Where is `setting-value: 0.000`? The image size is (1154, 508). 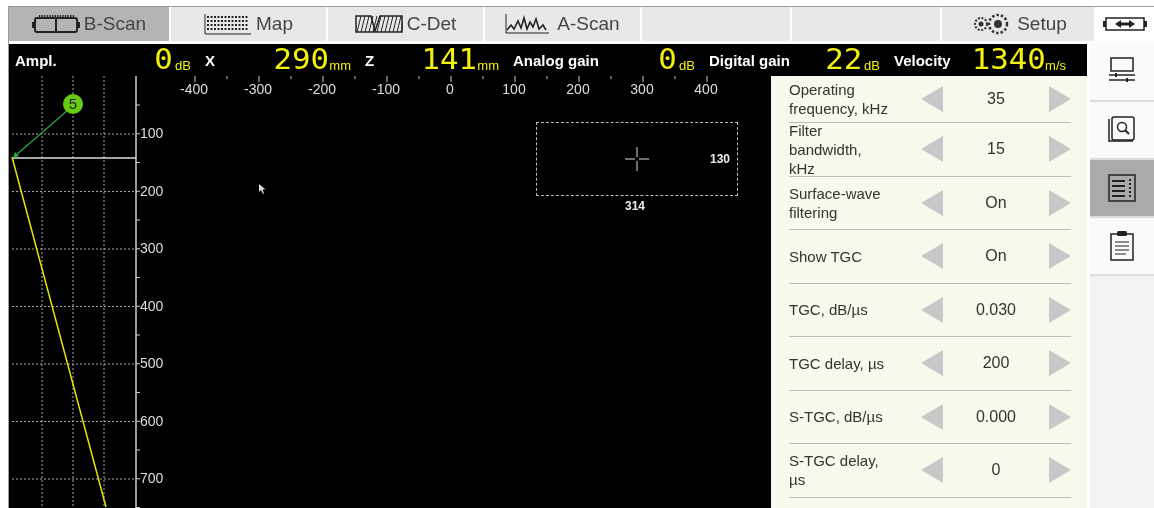 setting-value: 0.000 is located at coordinates (995, 416).